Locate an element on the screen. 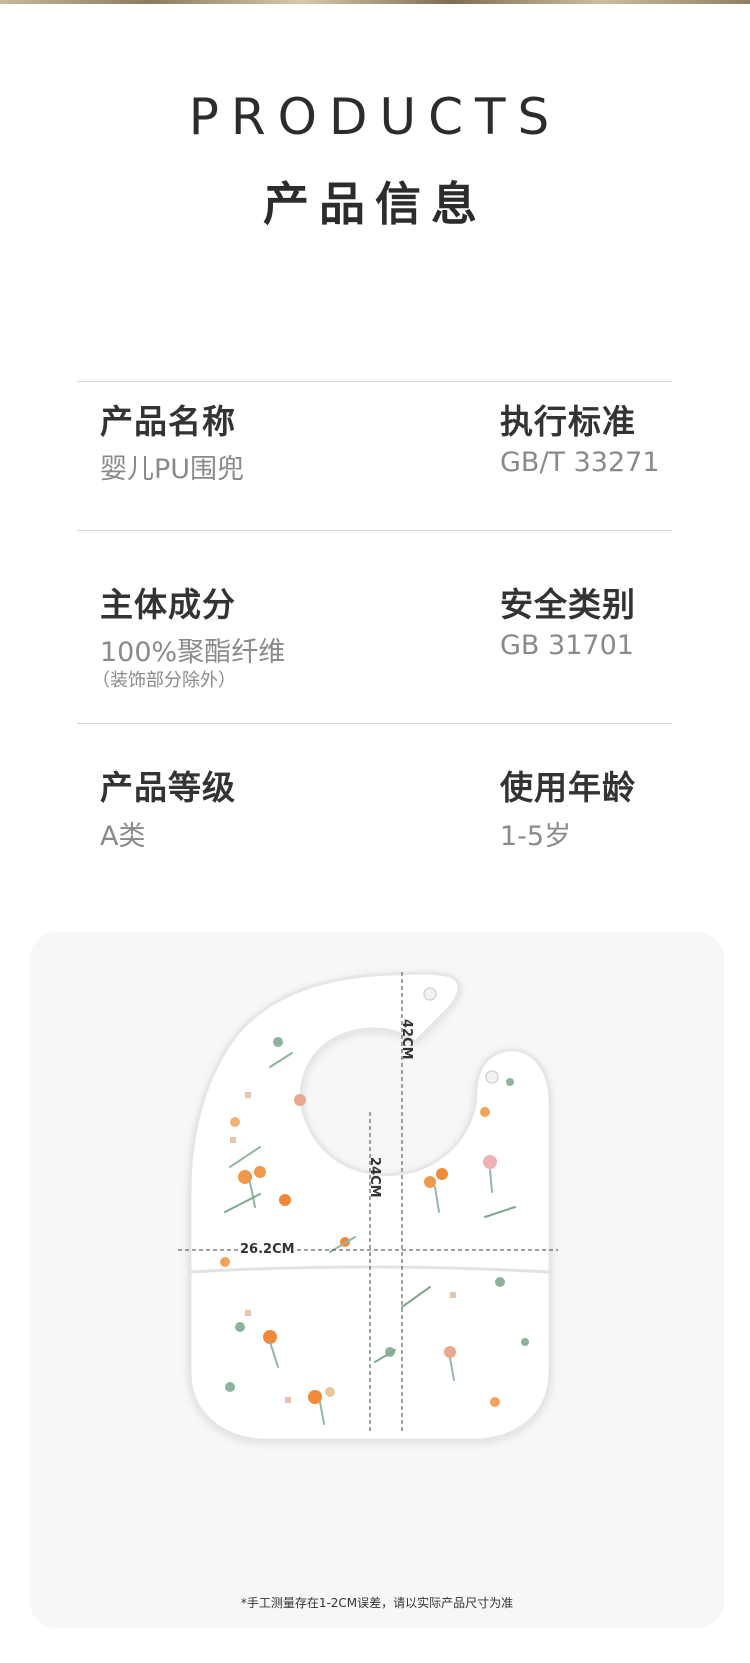 This screenshot has width=750, height=1663. dimension-label-pocket: 24CM is located at coordinates (374, 1177).